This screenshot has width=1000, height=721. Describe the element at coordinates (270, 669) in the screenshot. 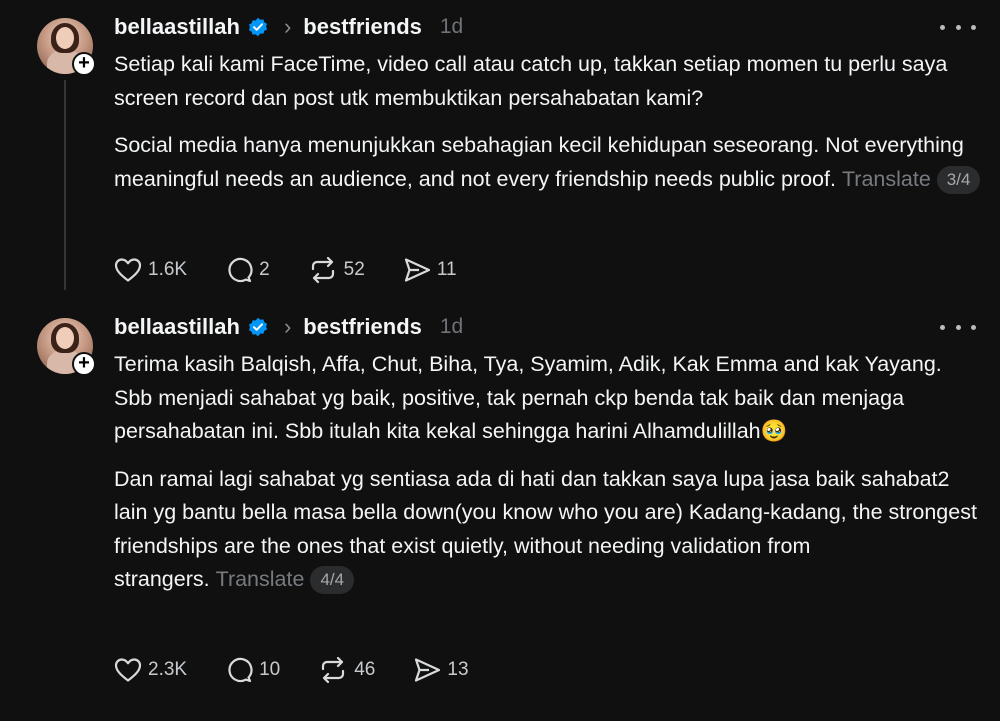

I see `reply-count: 10` at that location.